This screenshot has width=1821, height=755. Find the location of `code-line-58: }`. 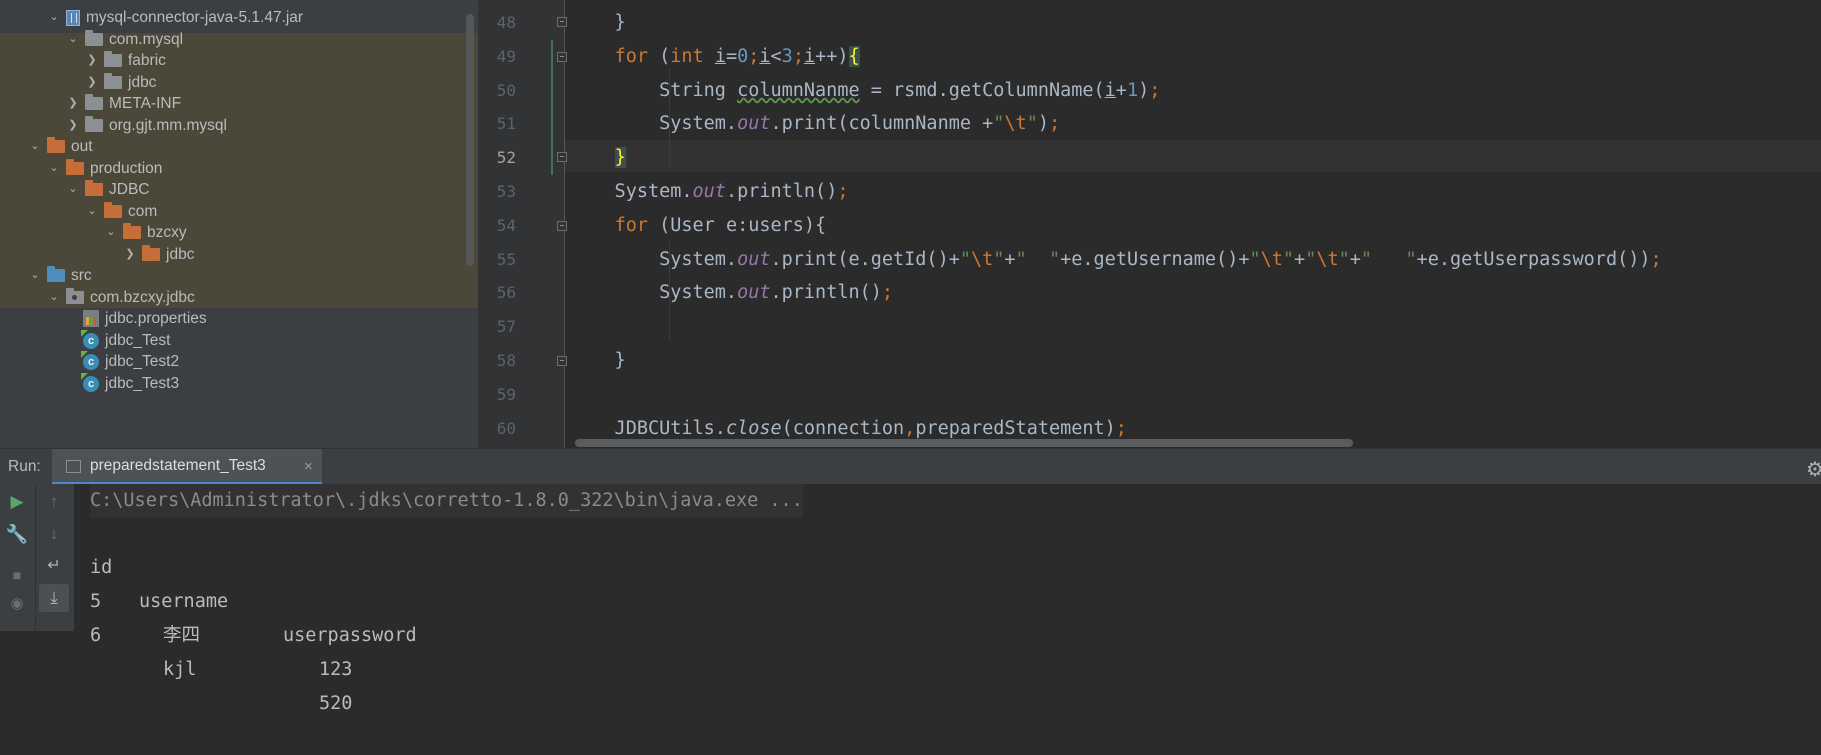

code-line-58: } is located at coordinates (598, 360).